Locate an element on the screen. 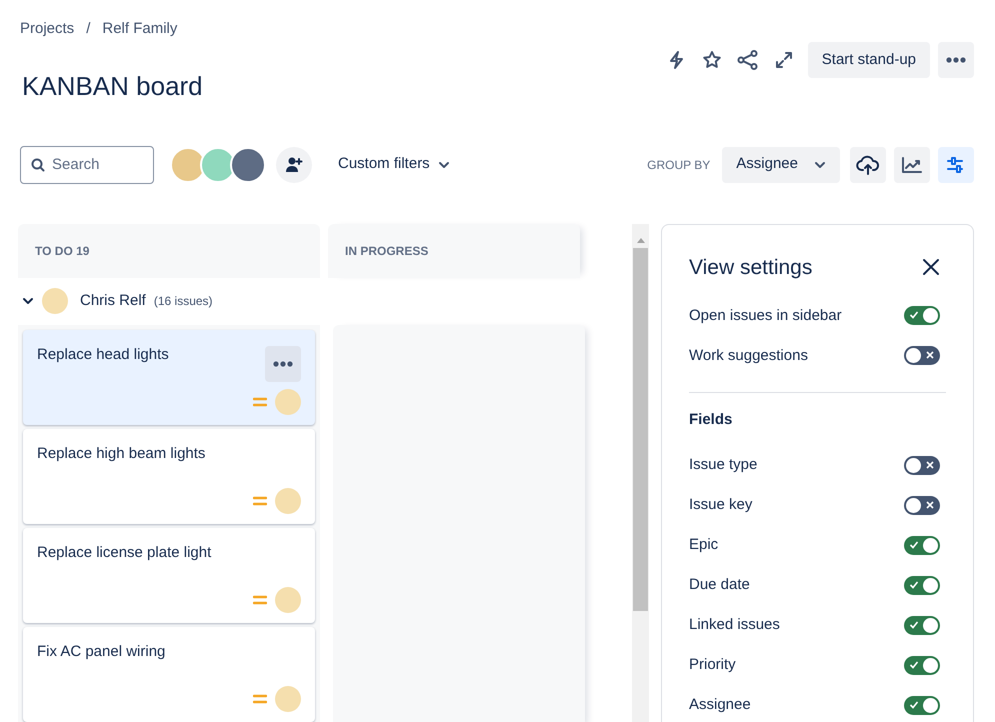  trend-chart-icon is located at coordinates (912, 164).